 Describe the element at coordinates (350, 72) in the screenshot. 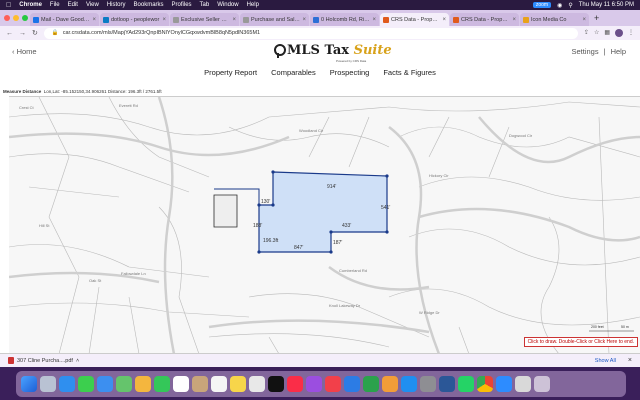

I see `nav-prospecting: Prospecting` at that location.